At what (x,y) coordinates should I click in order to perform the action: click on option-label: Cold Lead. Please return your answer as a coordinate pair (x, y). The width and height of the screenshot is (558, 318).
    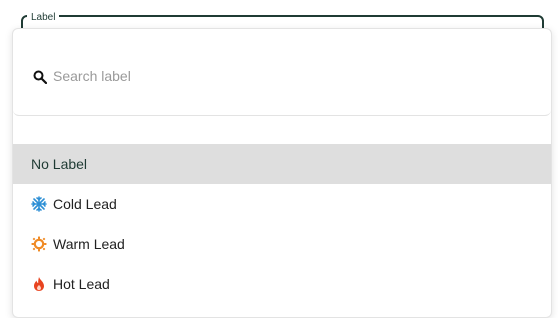
    Looking at the image, I should click on (85, 204).